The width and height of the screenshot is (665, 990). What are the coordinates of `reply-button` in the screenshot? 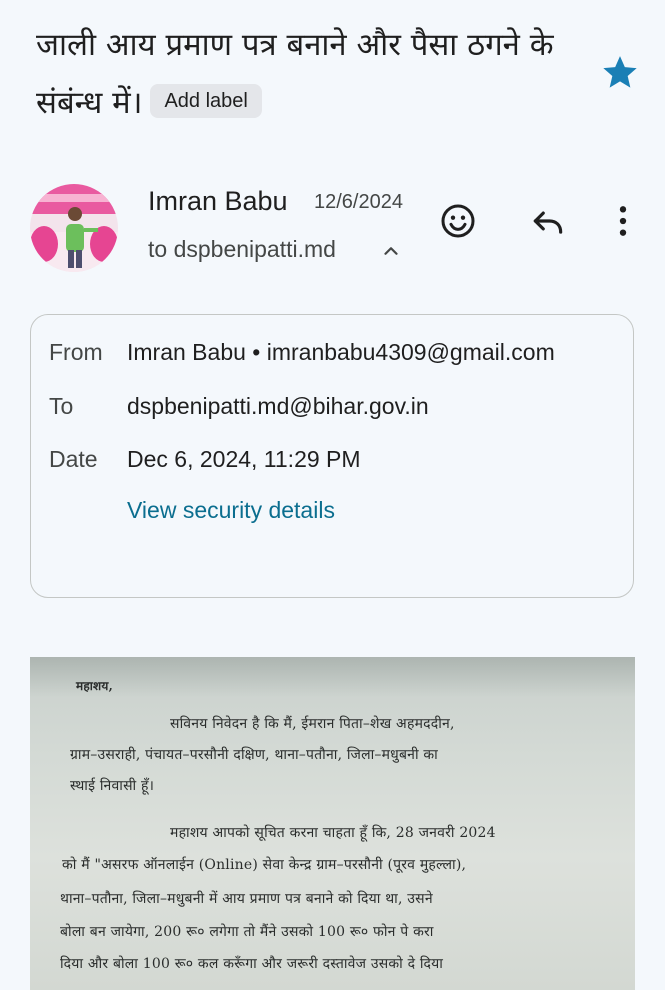 It's located at (548, 221).